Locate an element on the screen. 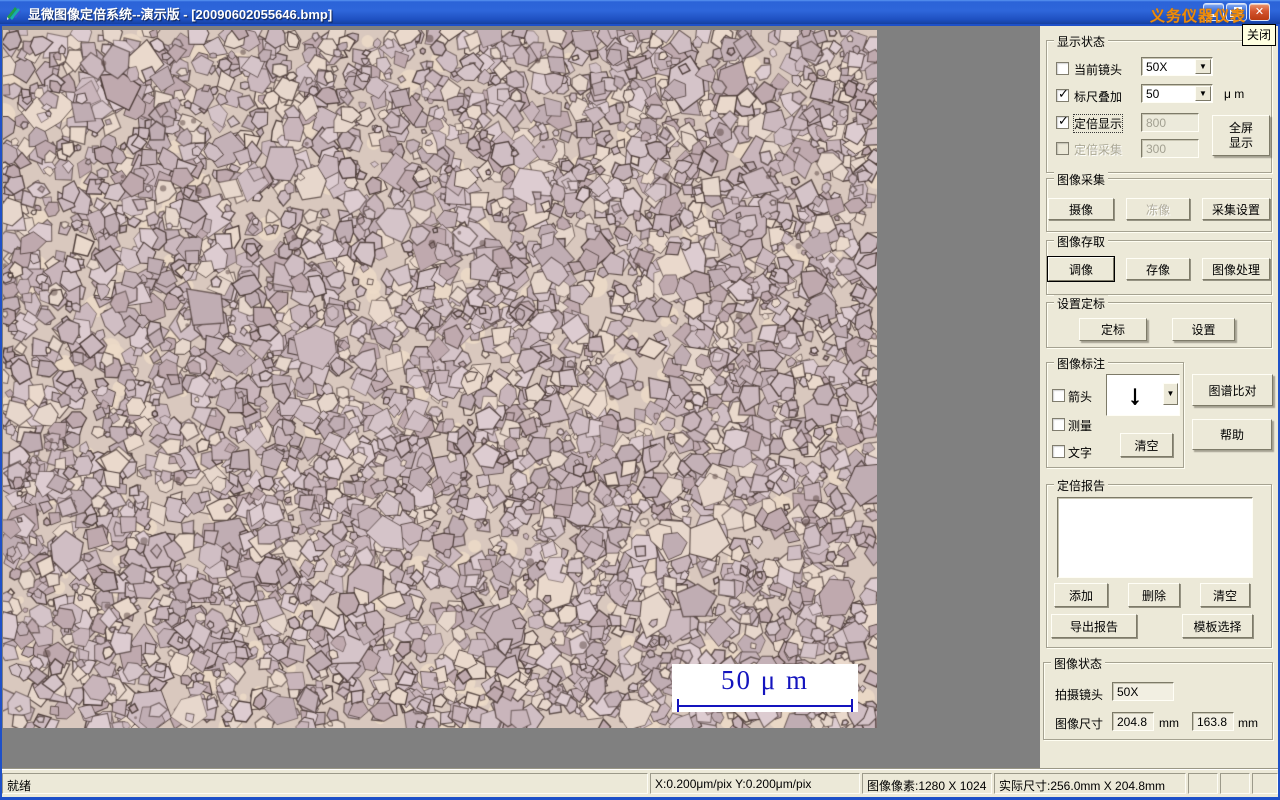 This screenshot has width=1280, height=800. freeze-button: 冻像 is located at coordinates (1158, 209).